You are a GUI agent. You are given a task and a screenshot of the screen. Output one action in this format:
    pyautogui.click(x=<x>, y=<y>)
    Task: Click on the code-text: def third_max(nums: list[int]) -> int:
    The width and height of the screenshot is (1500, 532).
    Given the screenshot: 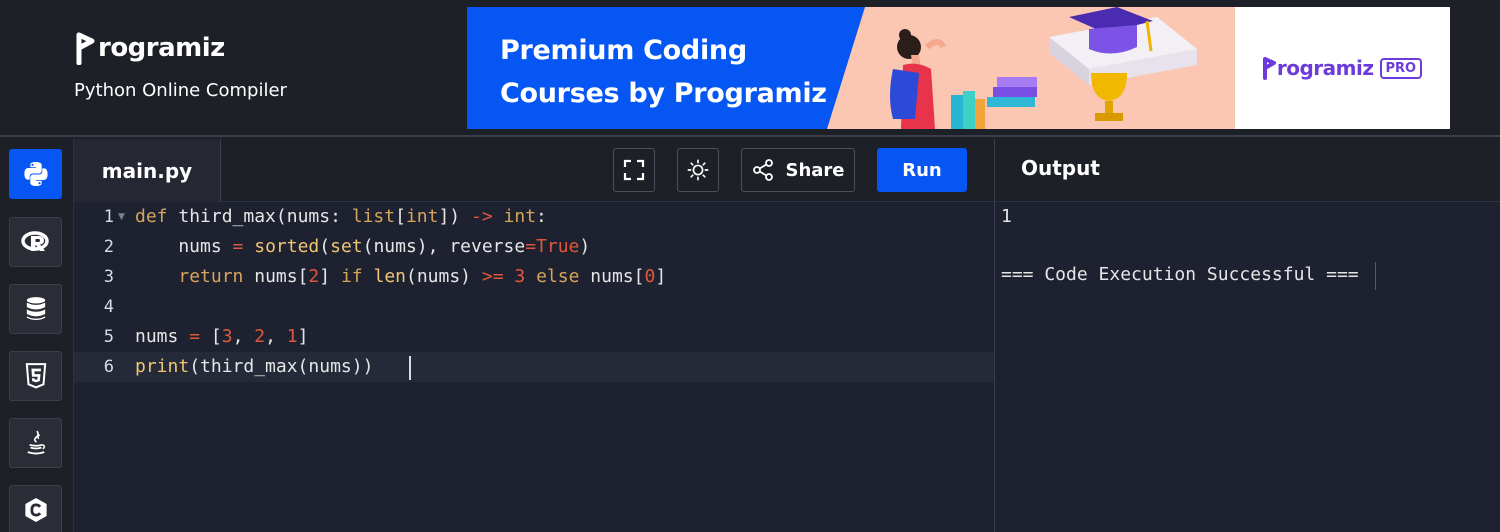 What is the action you would take?
    pyautogui.click(x=341, y=216)
    